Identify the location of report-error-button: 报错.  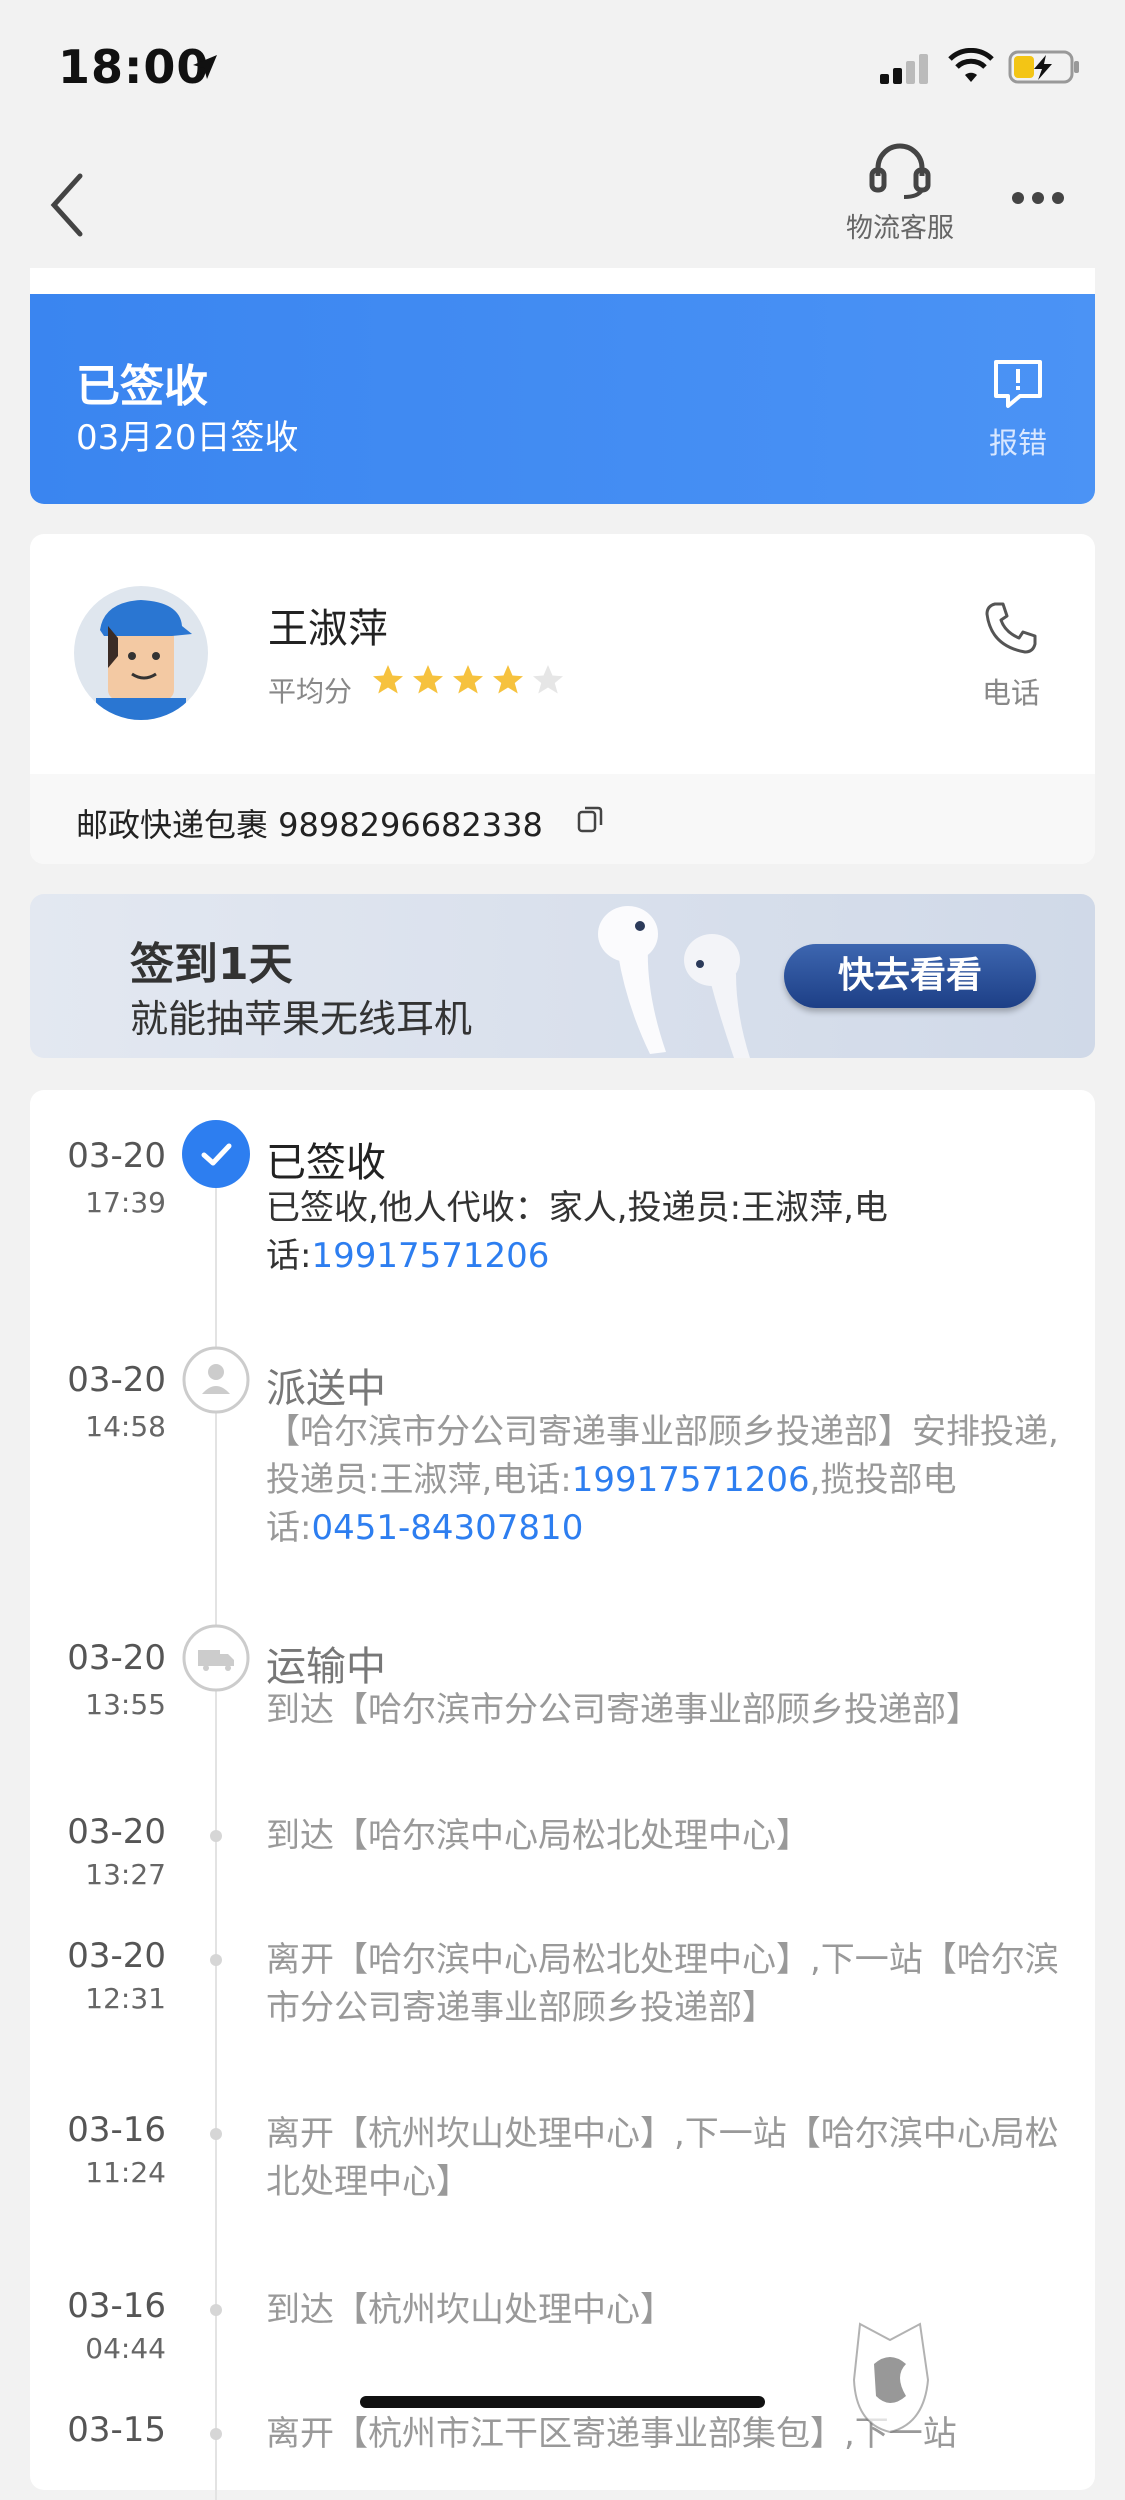
(1018, 409).